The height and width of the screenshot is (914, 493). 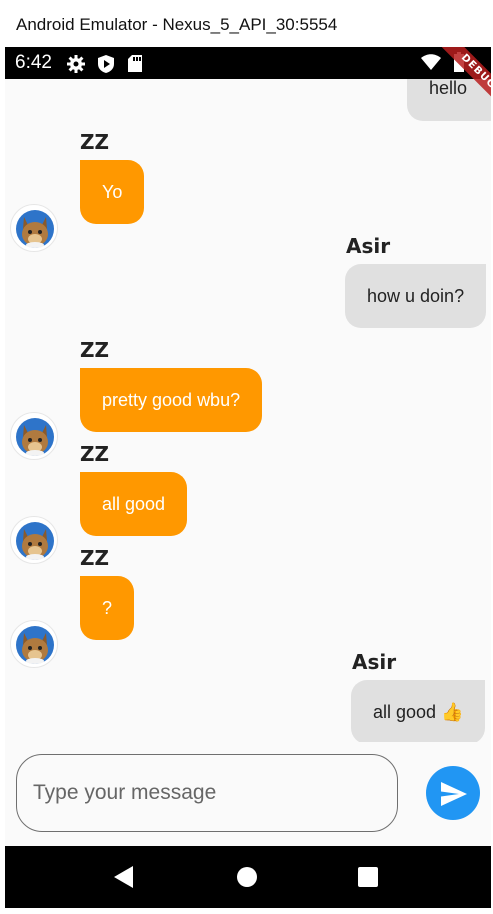 I want to click on sd-card-icon, so click(x=135, y=66).